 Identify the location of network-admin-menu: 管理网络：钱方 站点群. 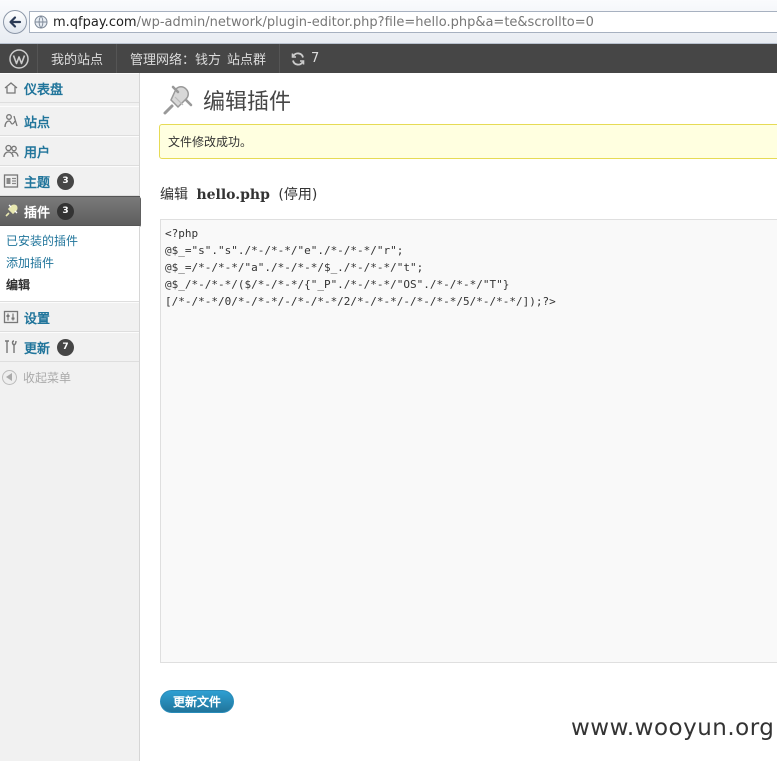
(199, 58).